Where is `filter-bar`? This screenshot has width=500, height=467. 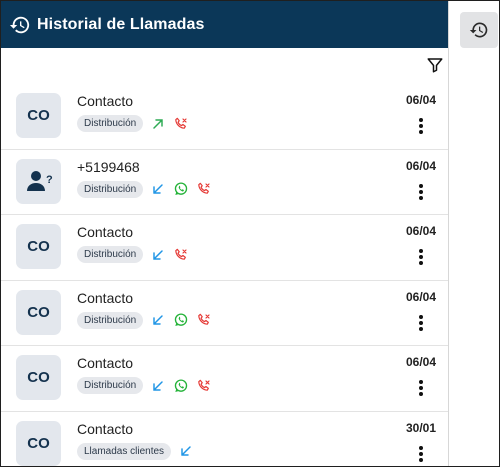
filter-bar is located at coordinates (224, 66).